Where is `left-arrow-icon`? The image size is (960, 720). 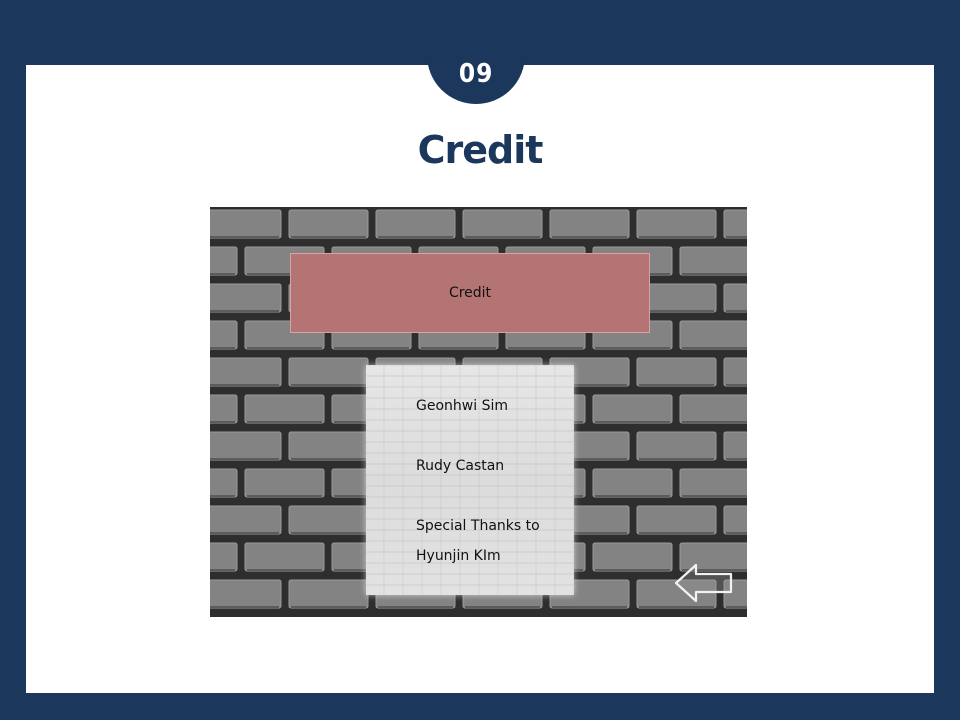 left-arrow-icon is located at coordinates (704, 582).